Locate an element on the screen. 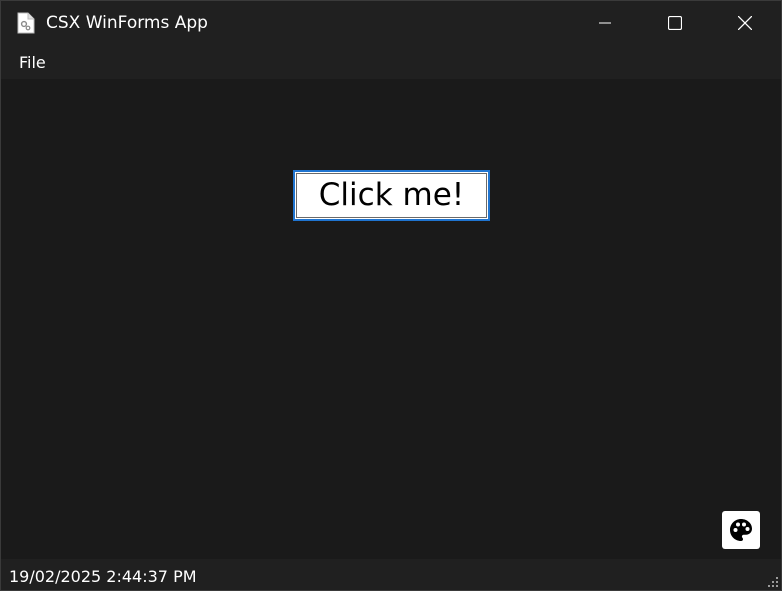 The width and height of the screenshot is (782, 591). close-icon is located at coordinates (745, 23).